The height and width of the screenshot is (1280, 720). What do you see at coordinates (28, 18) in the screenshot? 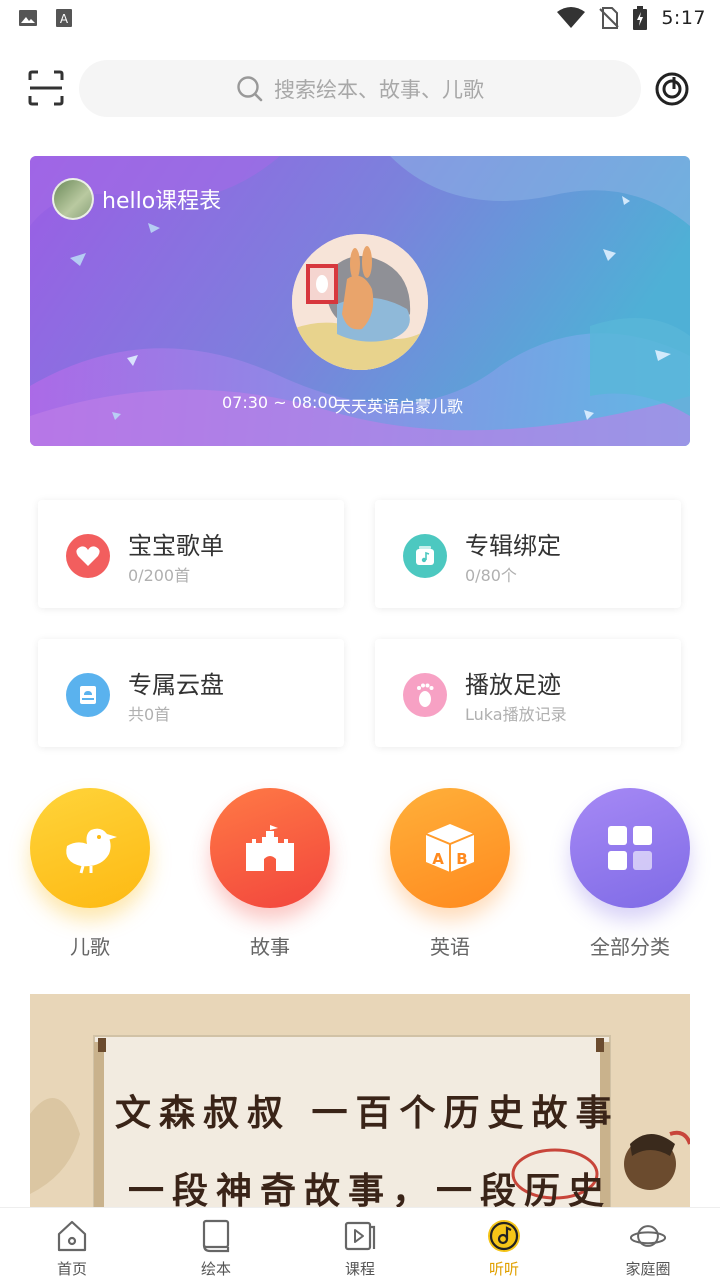
I see `image-notification-icon` at bounding box center [28, 18].